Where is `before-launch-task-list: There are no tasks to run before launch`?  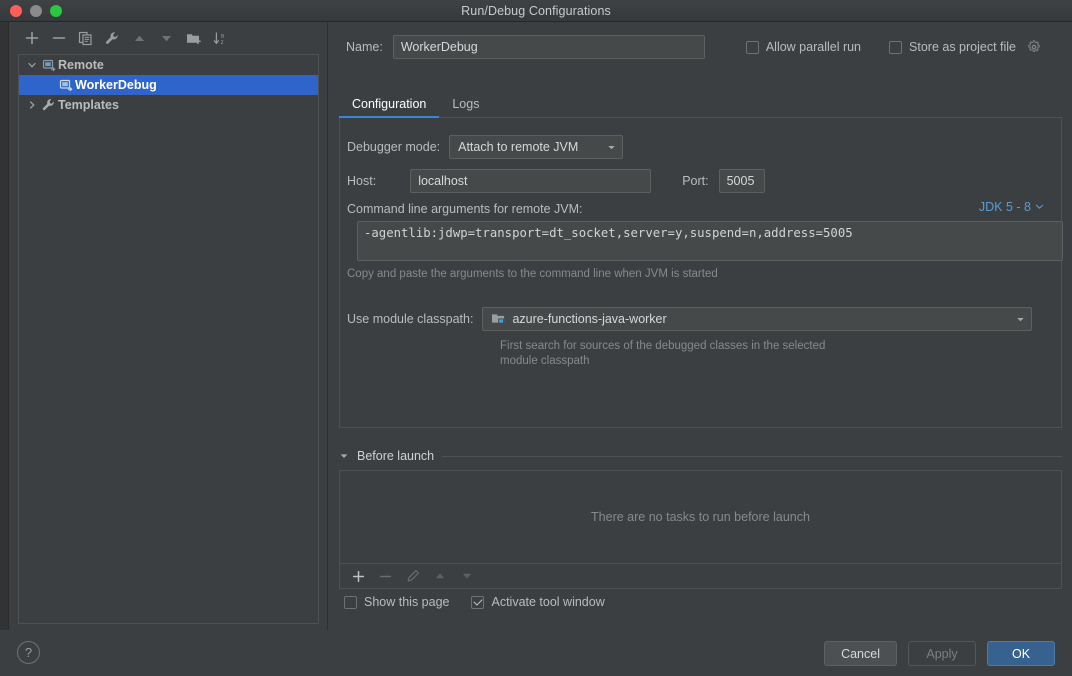 before-launch-task-list: There are no tasks to run before launch is located at coordinates (700, 517).